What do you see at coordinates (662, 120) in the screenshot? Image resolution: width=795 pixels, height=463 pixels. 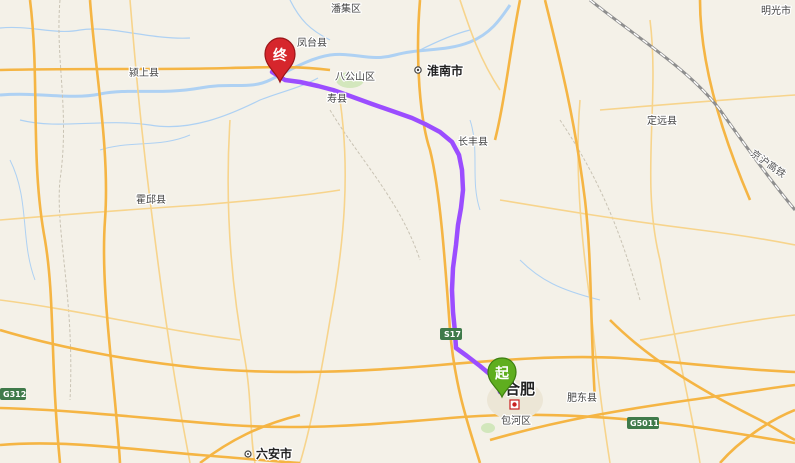 I see `label-dingyuan: 定远县` at bounding box center [662, 120].